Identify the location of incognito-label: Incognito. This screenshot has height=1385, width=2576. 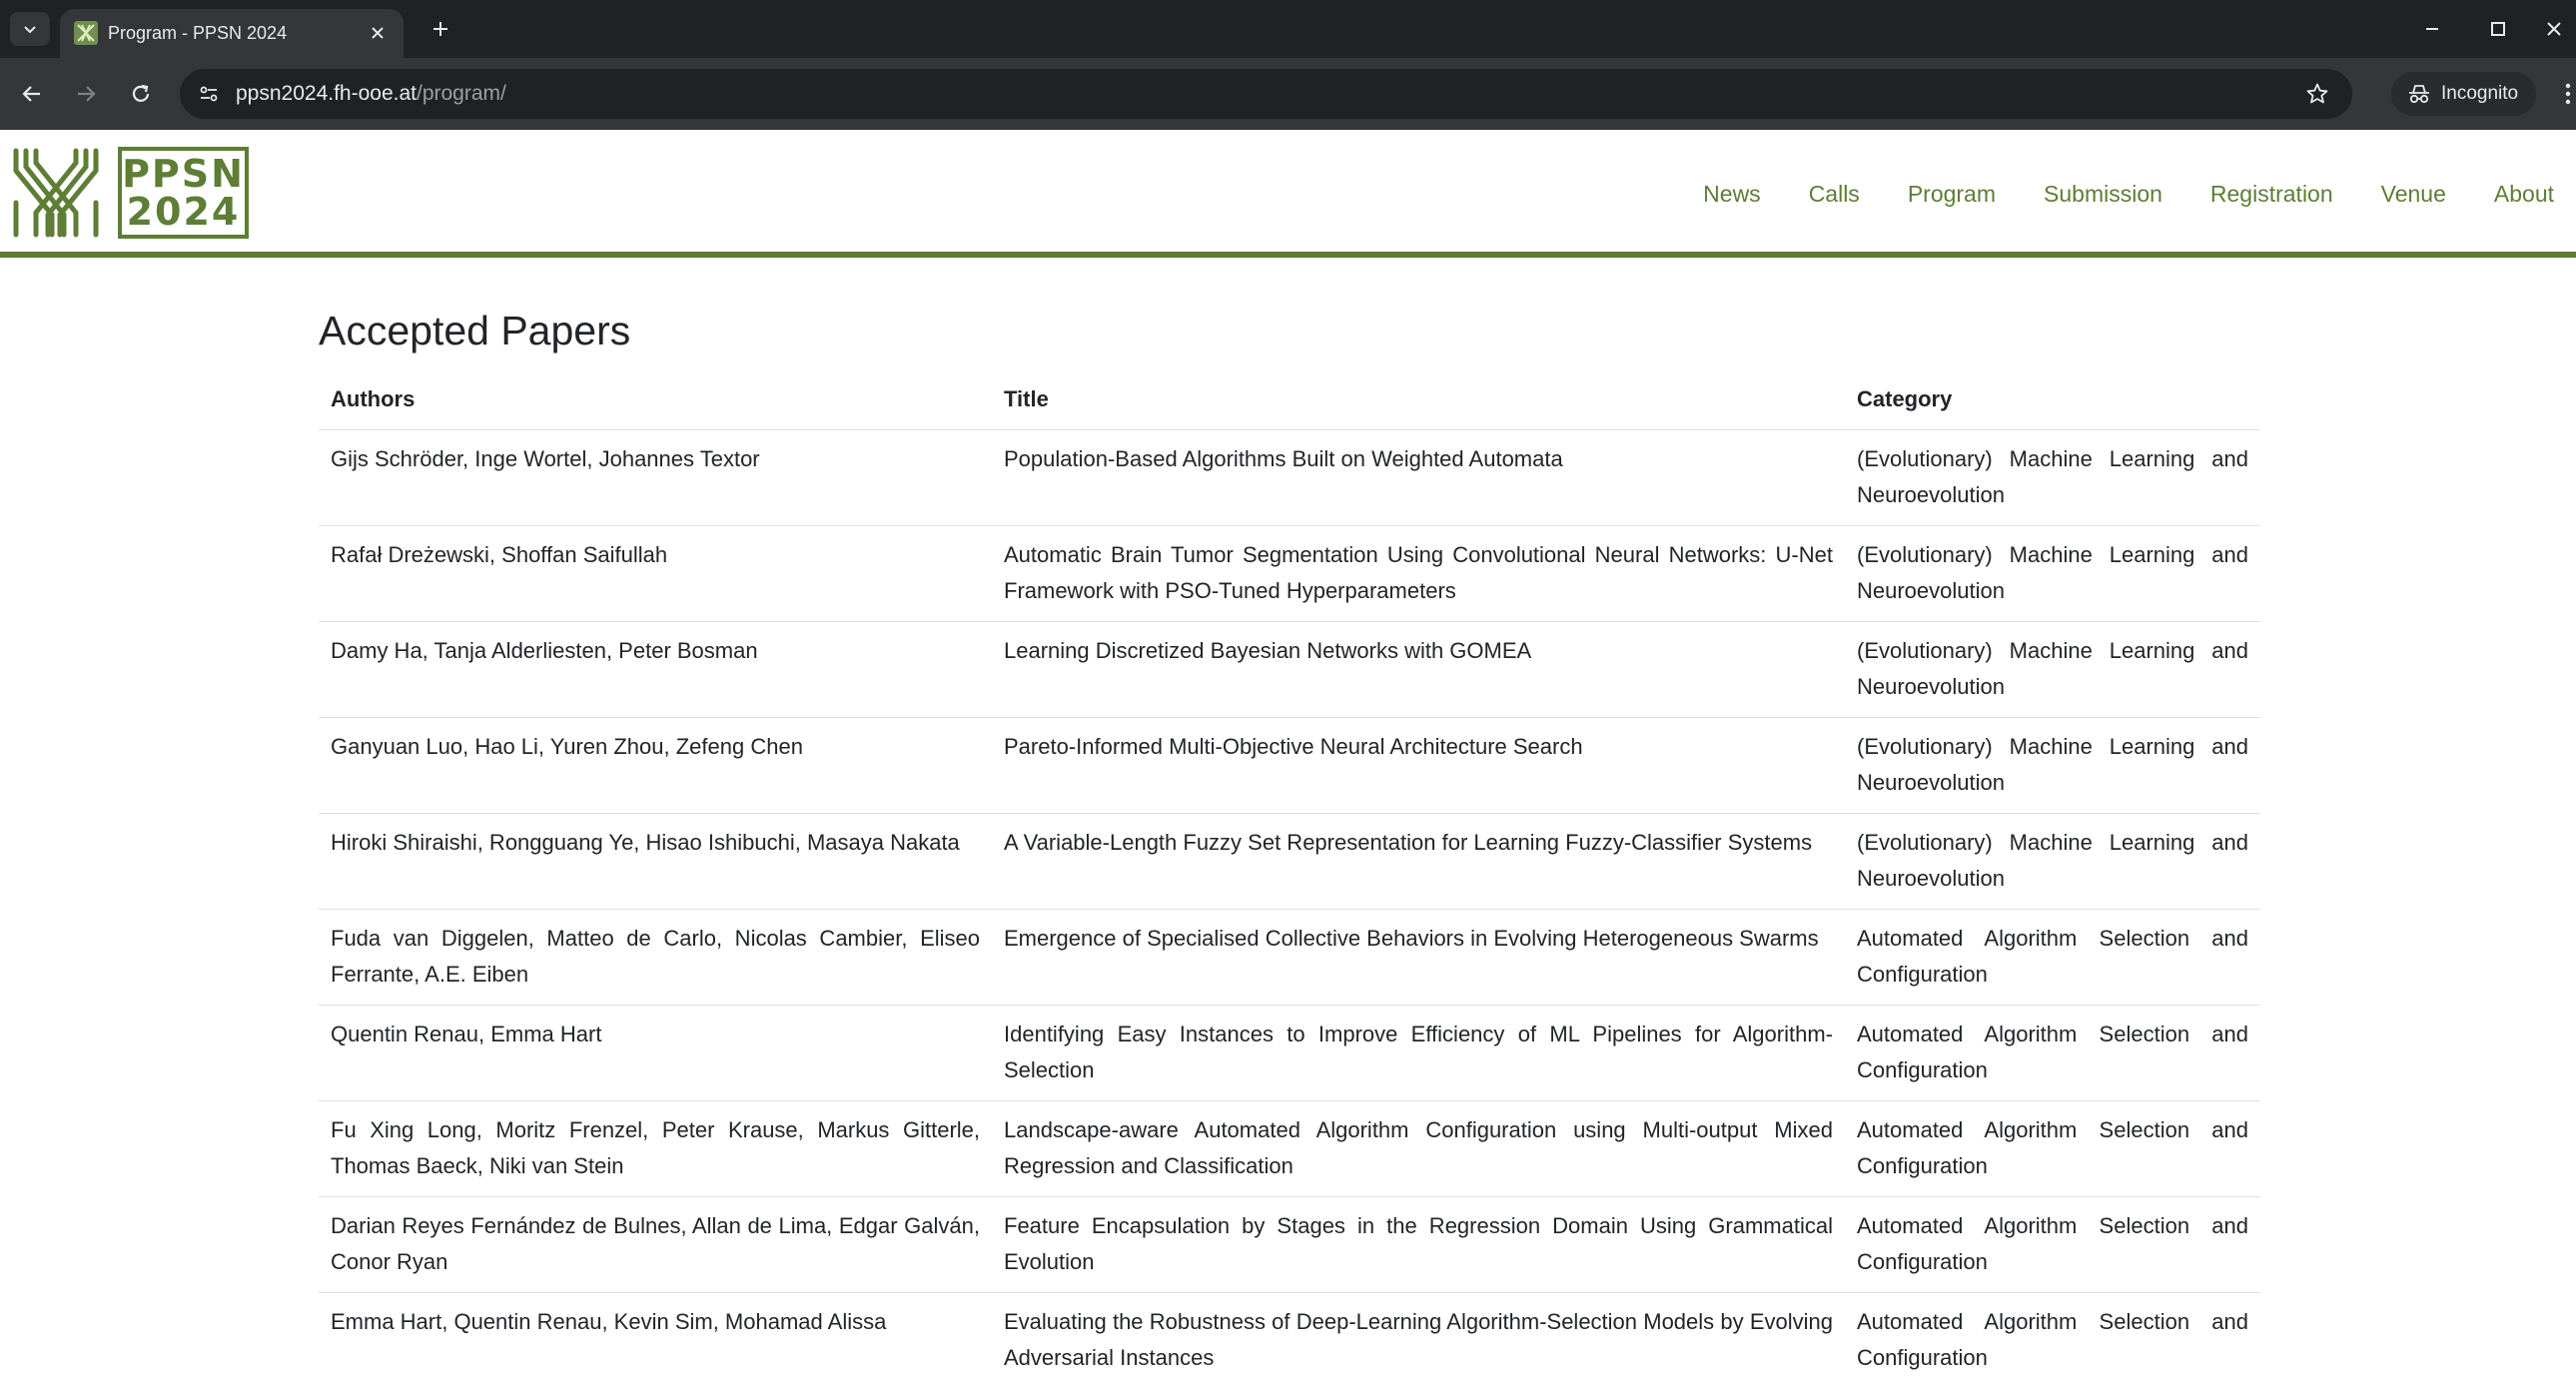
(2480, 93).